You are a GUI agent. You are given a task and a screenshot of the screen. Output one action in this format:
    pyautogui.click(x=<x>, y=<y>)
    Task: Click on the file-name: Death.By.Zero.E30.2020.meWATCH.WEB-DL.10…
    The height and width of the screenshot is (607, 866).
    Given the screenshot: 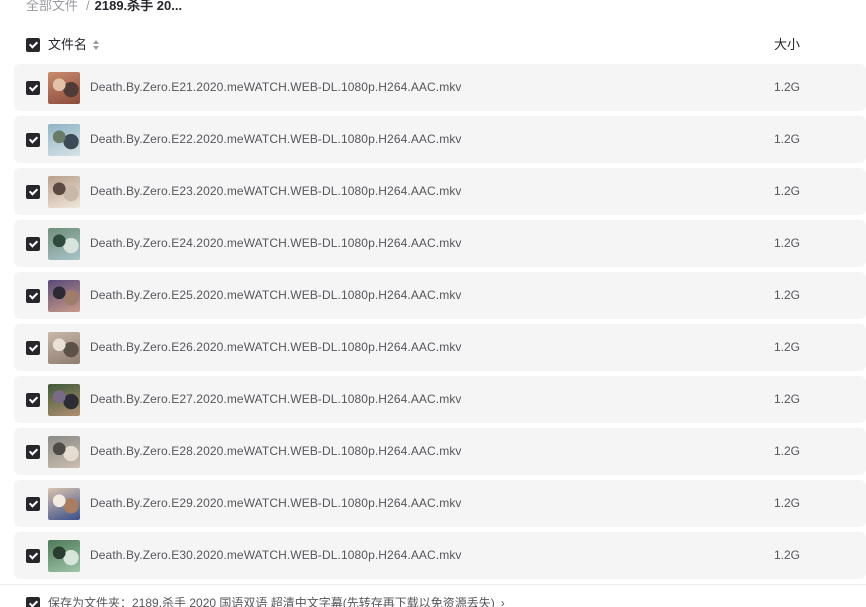 What is the action you would take?
    pyautogui.click(x=276, y=555)
    